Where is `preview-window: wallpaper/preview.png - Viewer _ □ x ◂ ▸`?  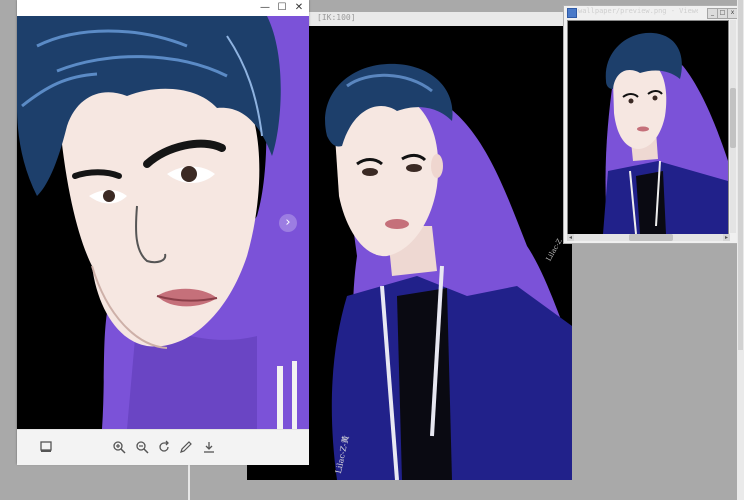
preview-window: wallpaper/preview.png - Viewer _ □ x ◂ ▸ is located at coordinates (651, 124).